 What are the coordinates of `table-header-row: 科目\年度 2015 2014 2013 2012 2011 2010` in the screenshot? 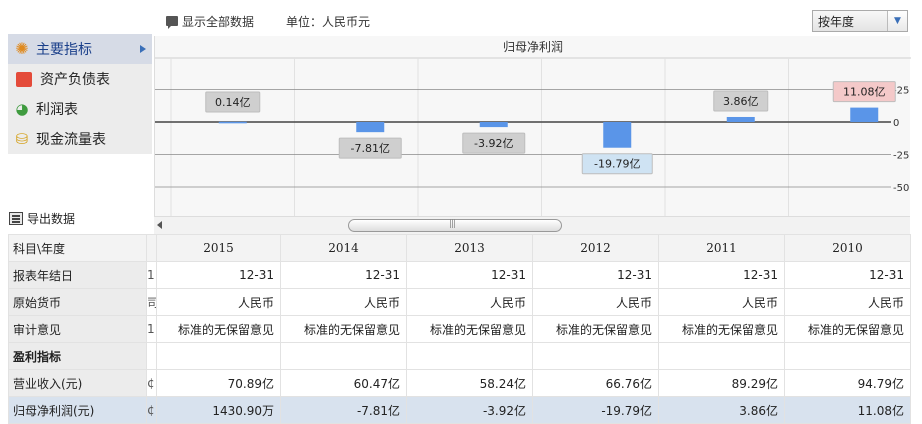 It's located at (459, 248).